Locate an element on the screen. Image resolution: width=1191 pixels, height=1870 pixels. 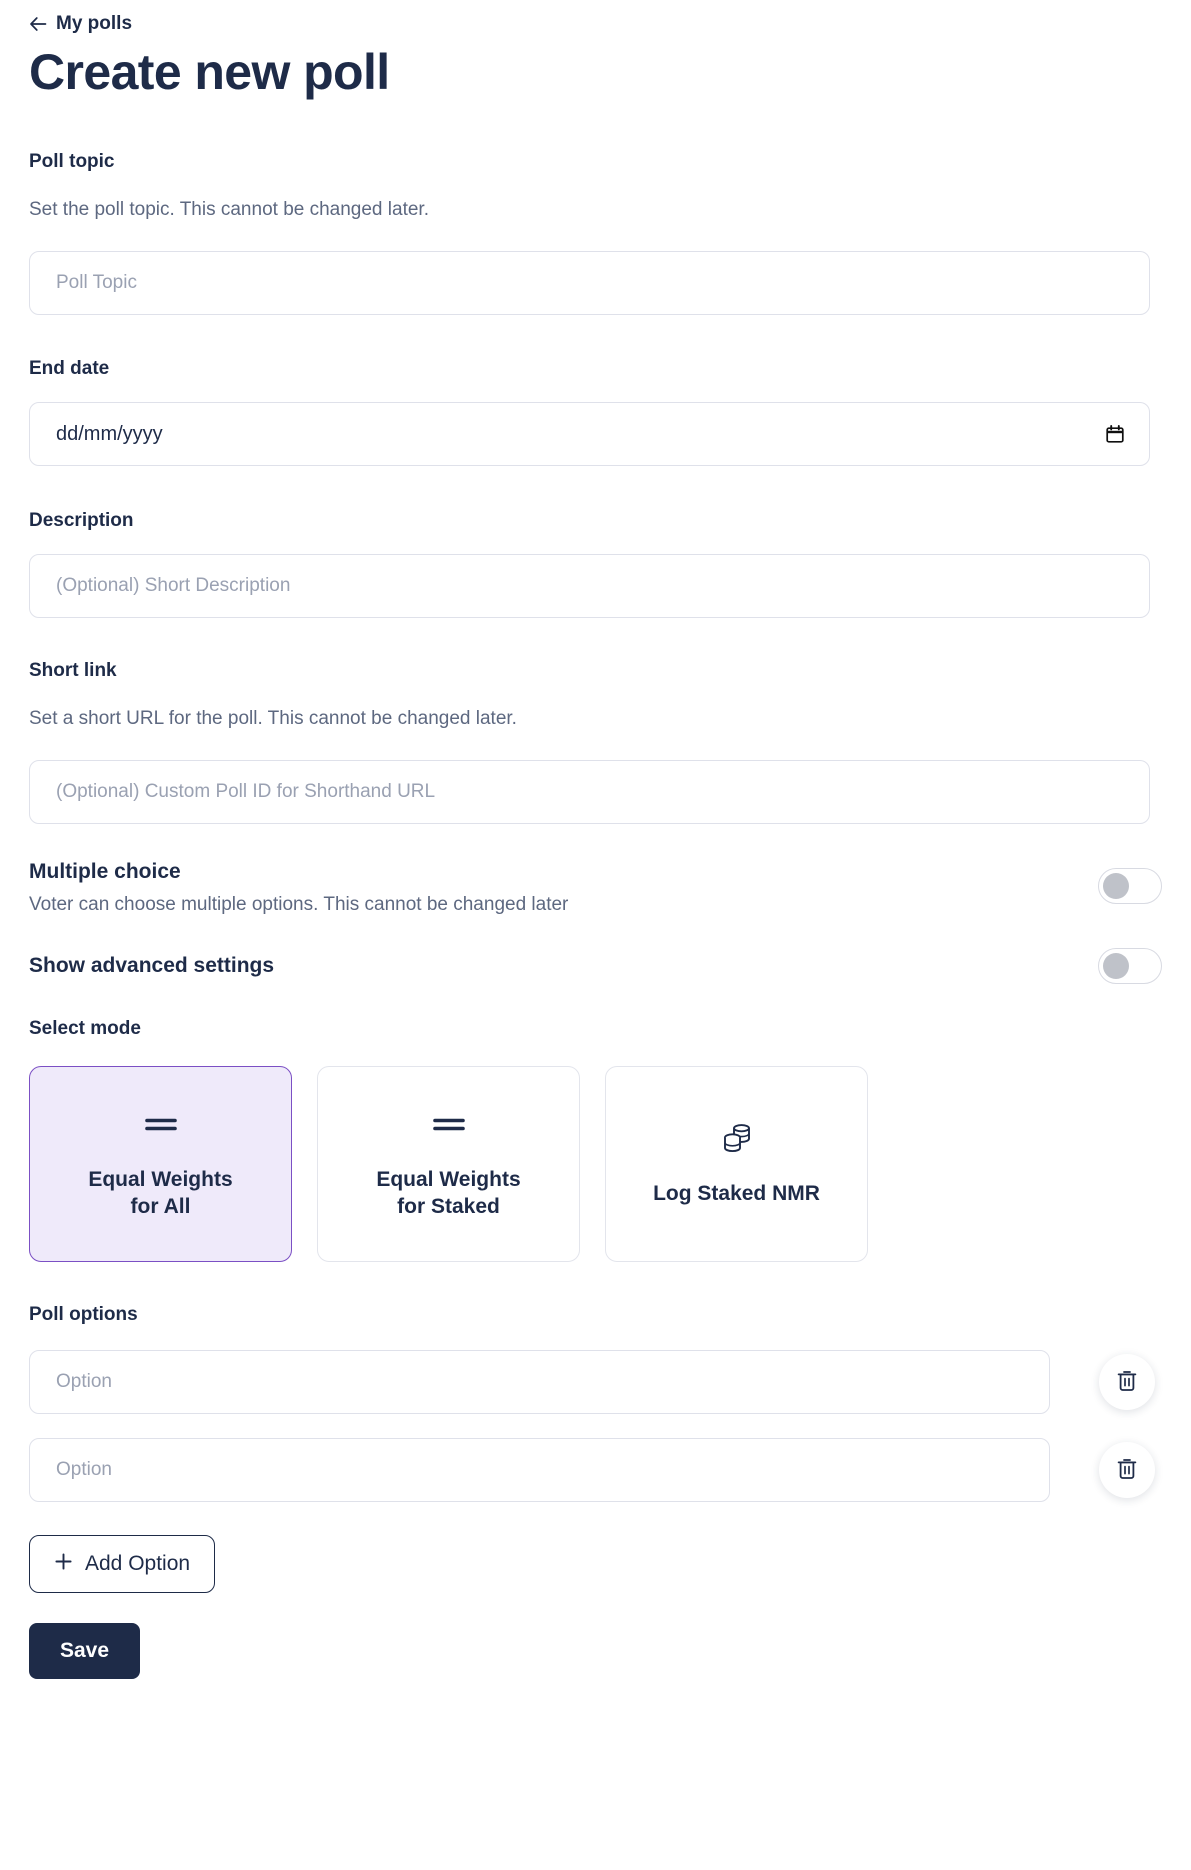
end-date-field: dd/mm/yyyy is located at coordinates (589, 434).